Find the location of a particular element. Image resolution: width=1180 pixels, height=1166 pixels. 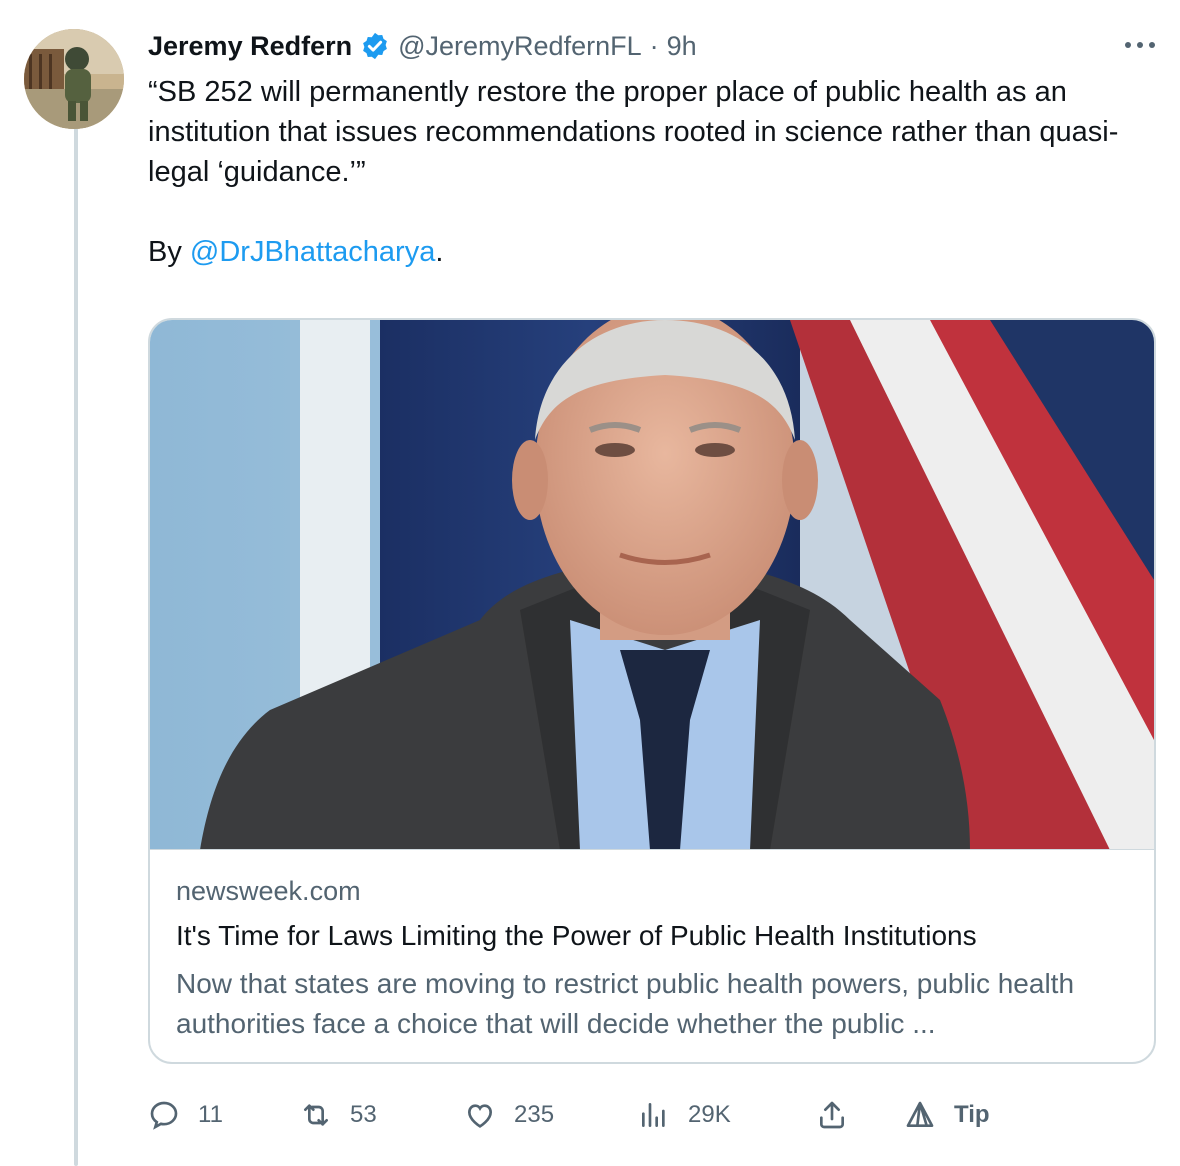

views-icon is located at coordinates (653, 1115).